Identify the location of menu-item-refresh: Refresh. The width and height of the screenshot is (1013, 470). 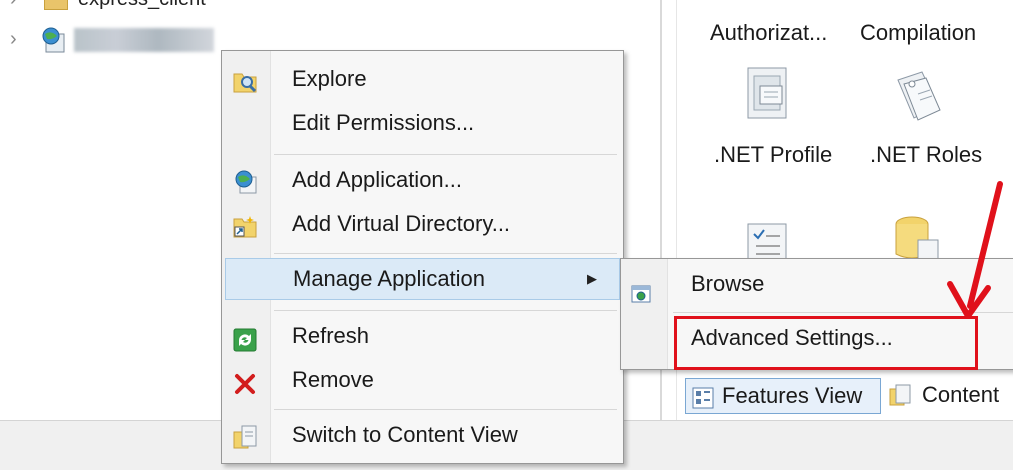
(422, 336).